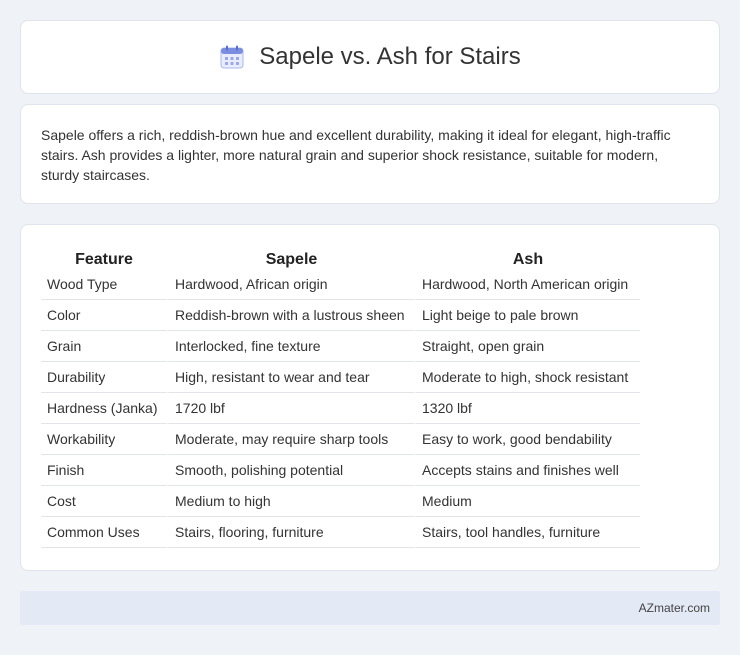  I want to click on footer-bar: AZmater.com, so click(370, 608).